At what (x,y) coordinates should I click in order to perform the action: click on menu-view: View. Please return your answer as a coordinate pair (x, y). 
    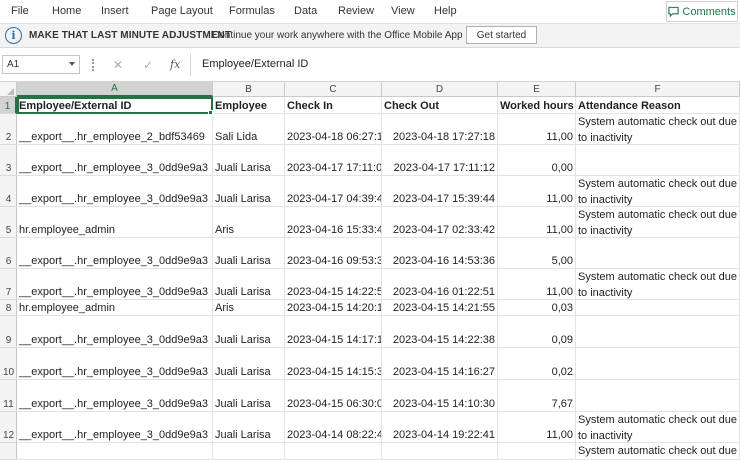
    Looking at the image, I should click on (403, 11).